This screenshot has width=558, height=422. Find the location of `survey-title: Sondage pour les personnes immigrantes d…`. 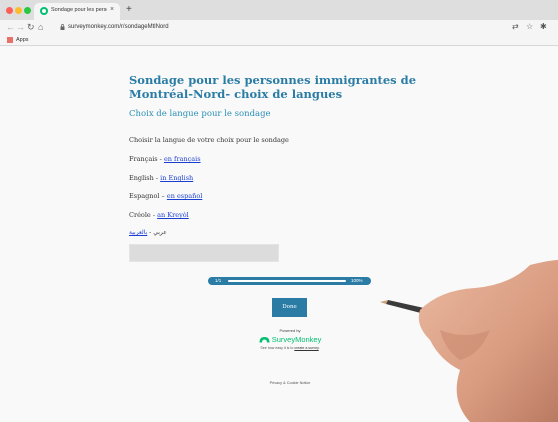

survey-title: Sondage pour les personnes immigrantes d… is located at coordinates (273, 87).